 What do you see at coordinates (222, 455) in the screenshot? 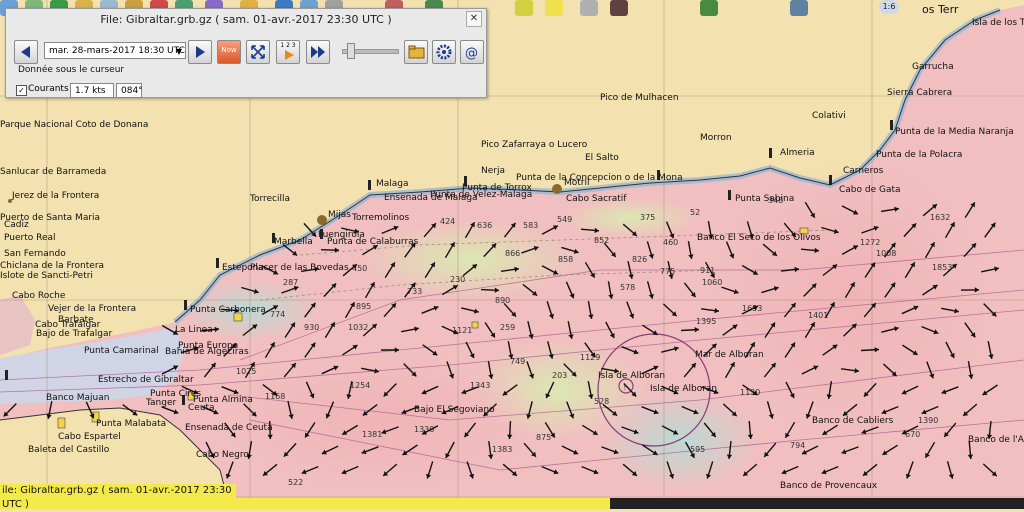
I see `place-label: Cabo Negro` at bounding box center [222, 455].